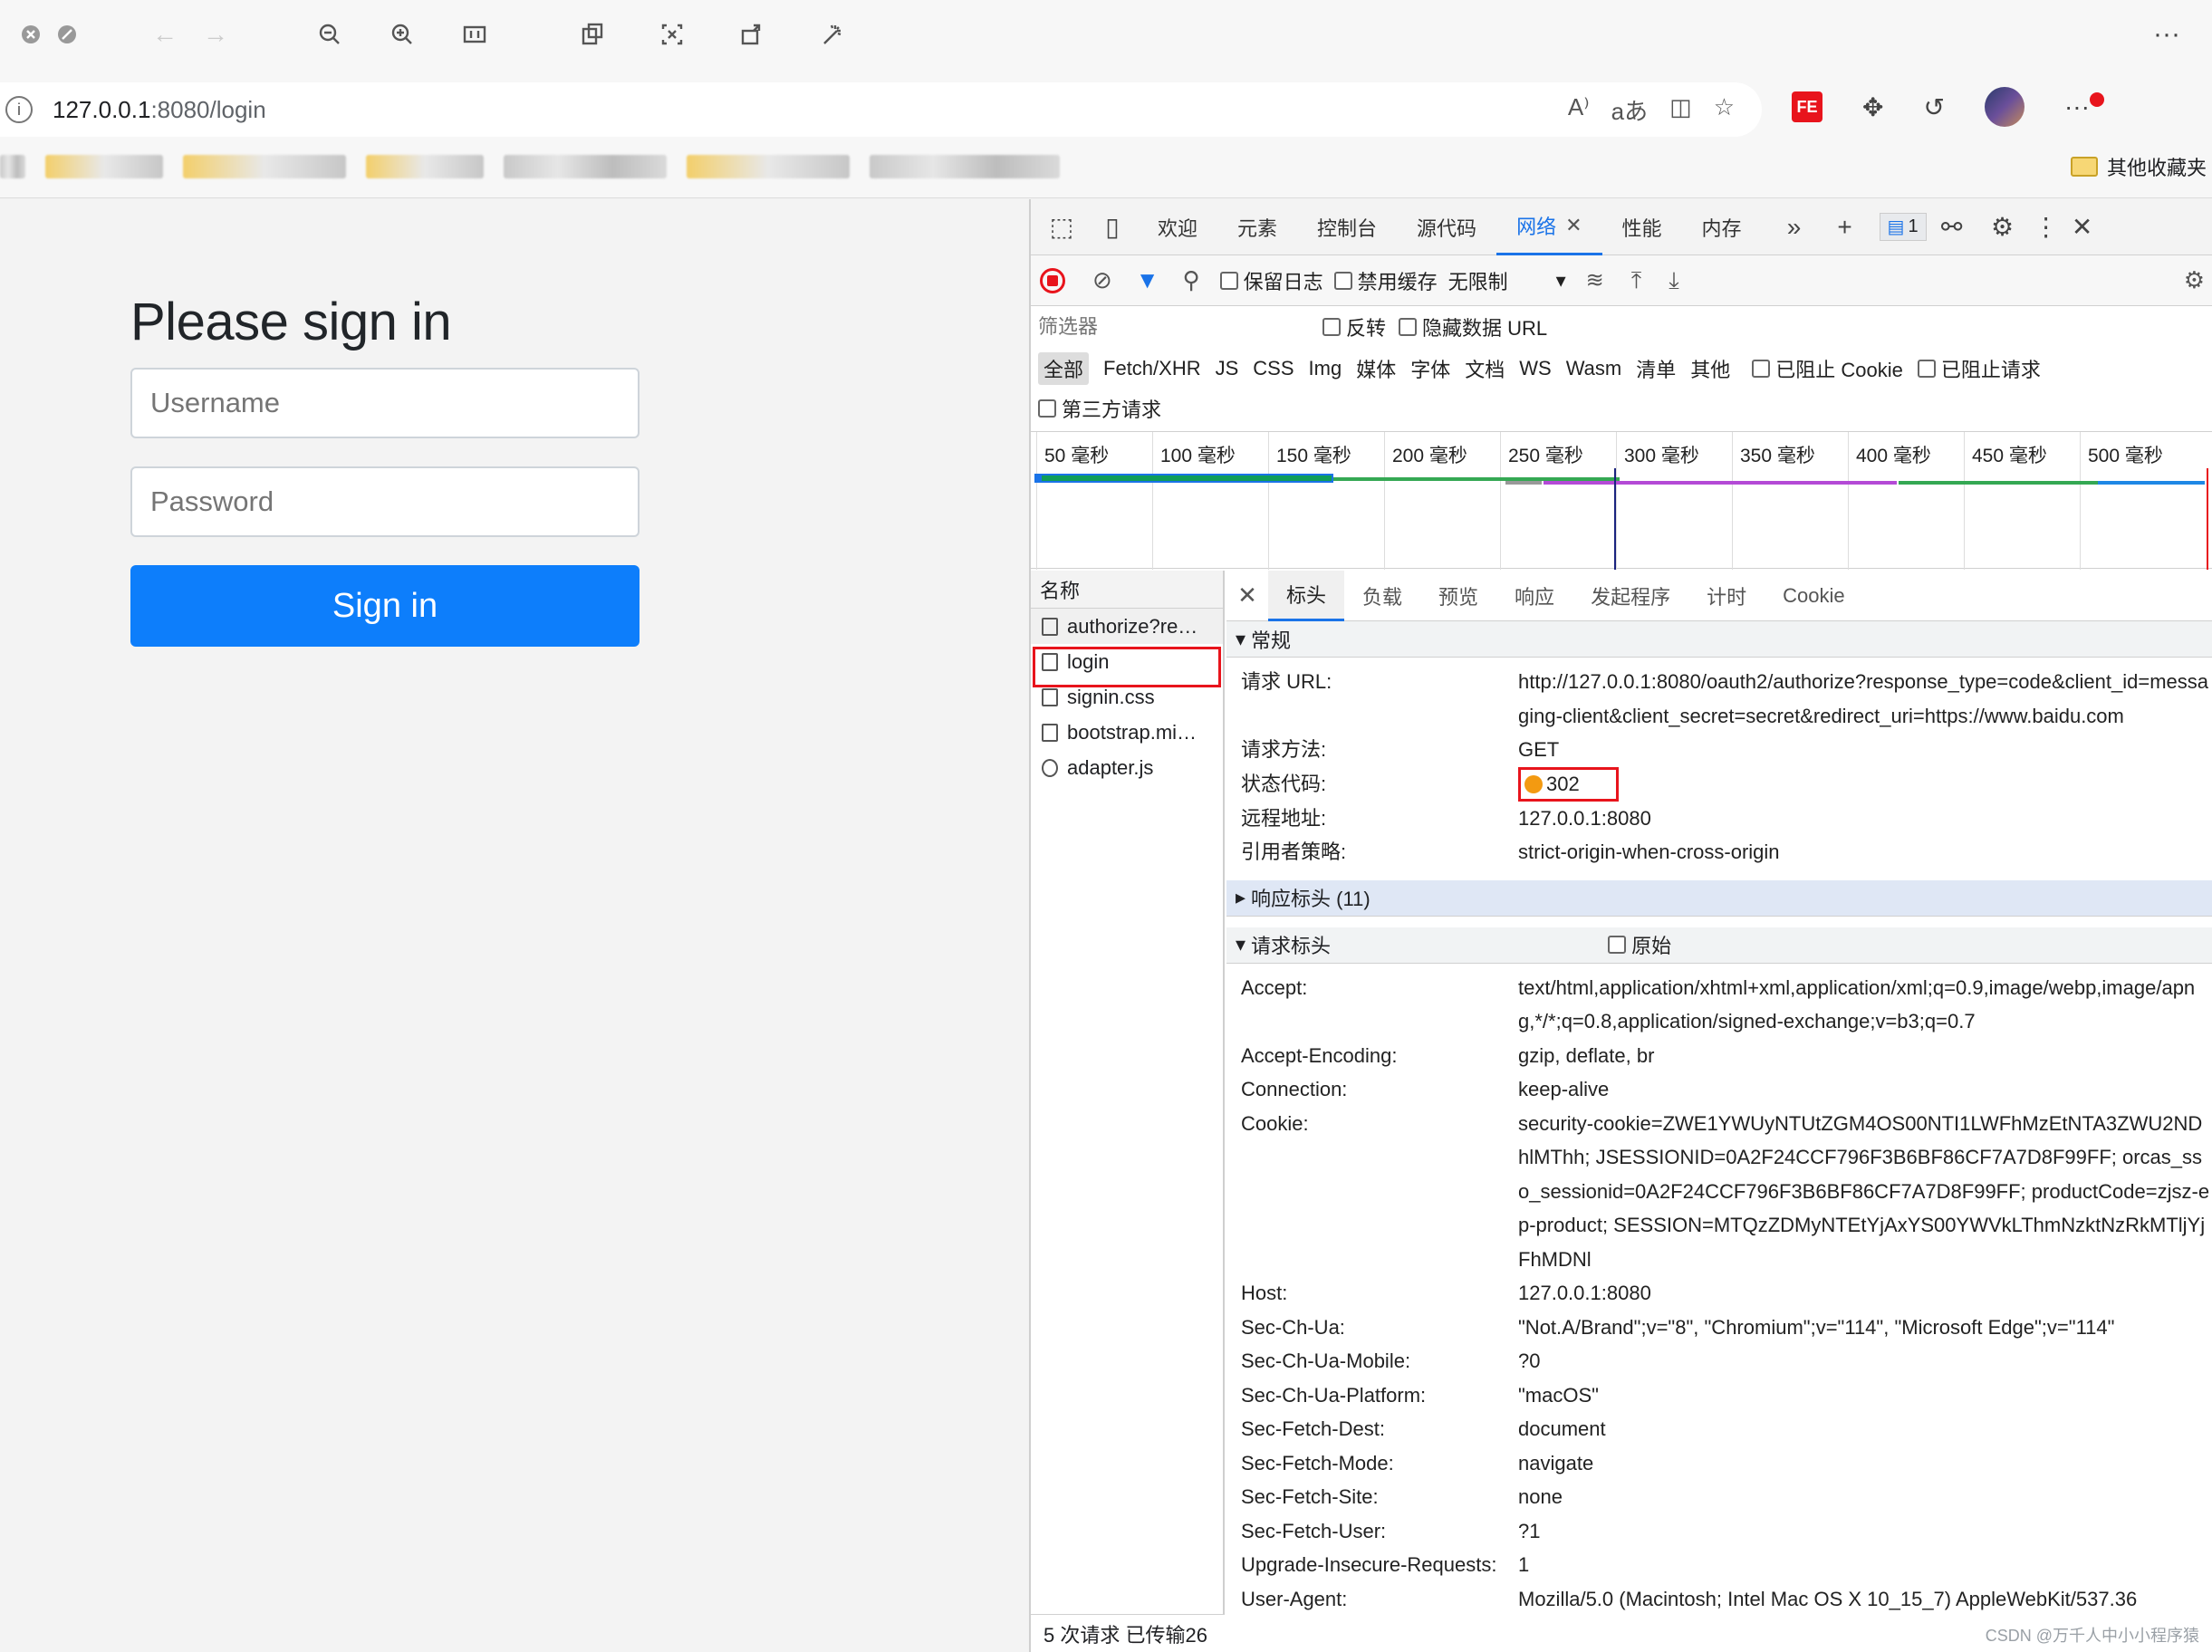  I want to click on type-filter-fetch: Fetch/XHR, so click(1152, 368).